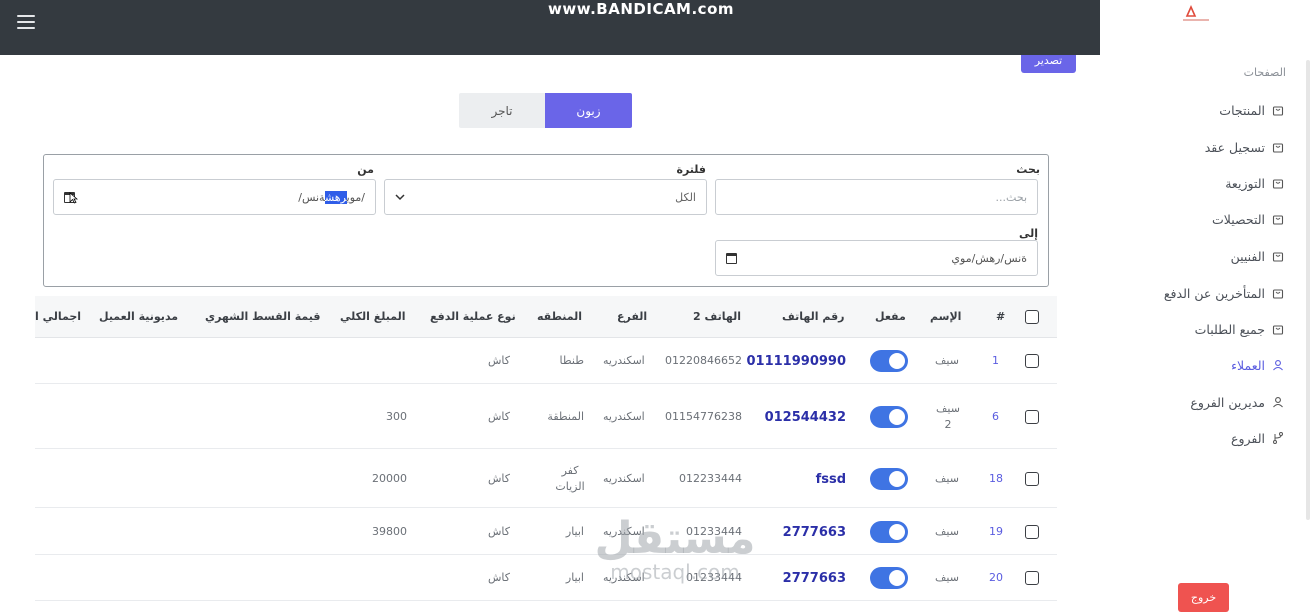  What do you see at coordinates (389, 531) in the screenshot?
I see `cell-total: 39800` at bounding box center [389, 531].